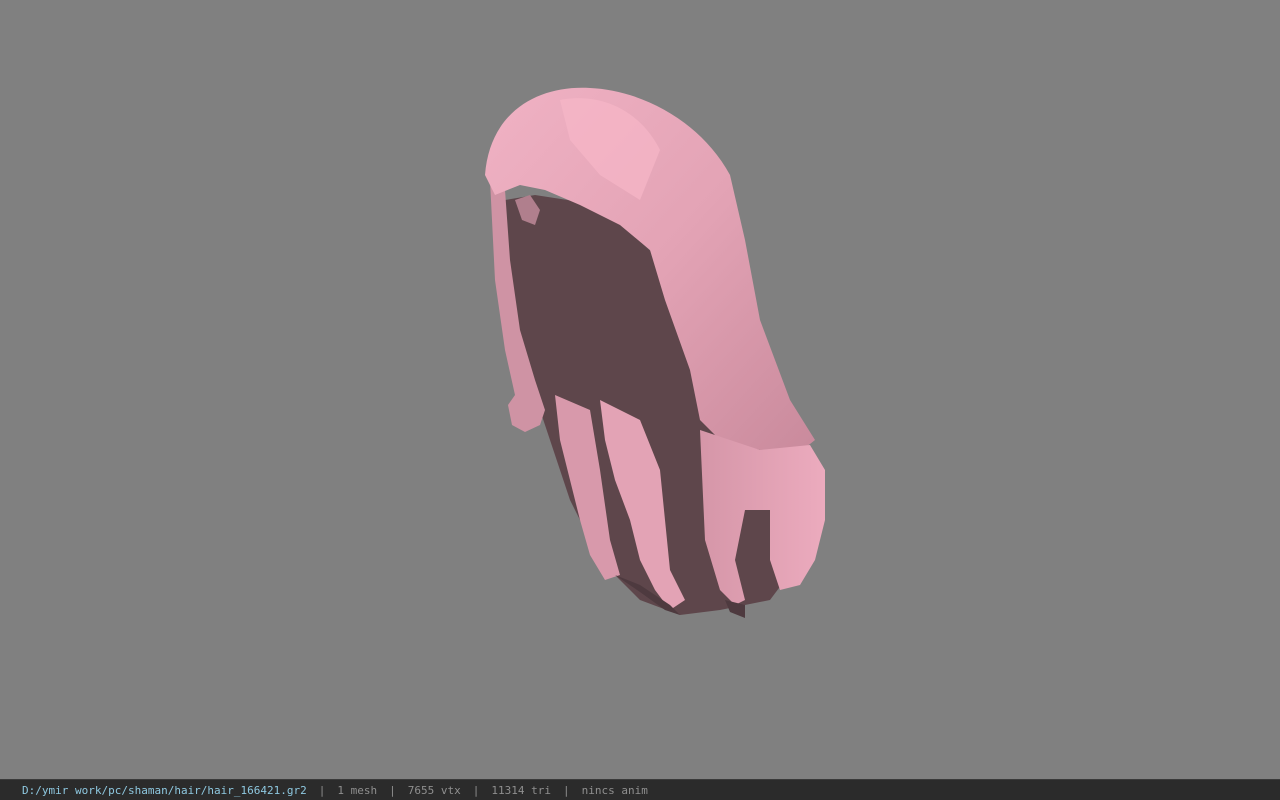 This screenshot has width=1280, height=800. I want to click on status-anim-status: nincs anim, so click(614, 790).